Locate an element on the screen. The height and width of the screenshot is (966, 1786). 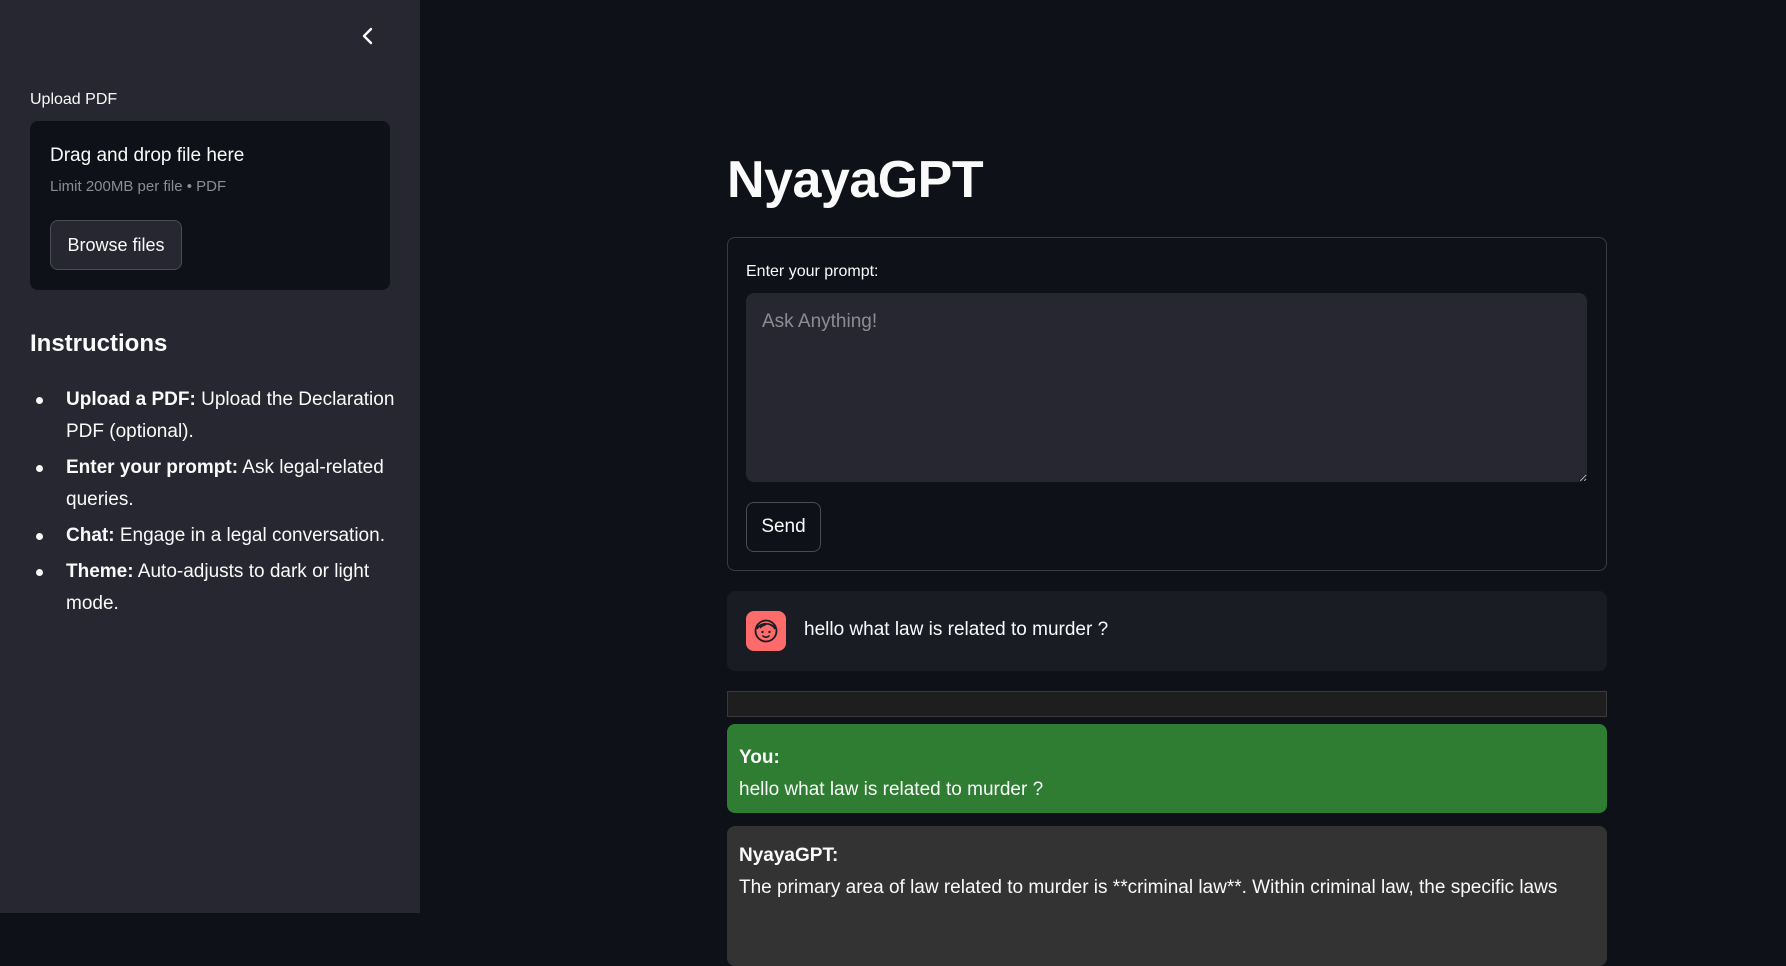
avatar is located at coordinates (766, 631).